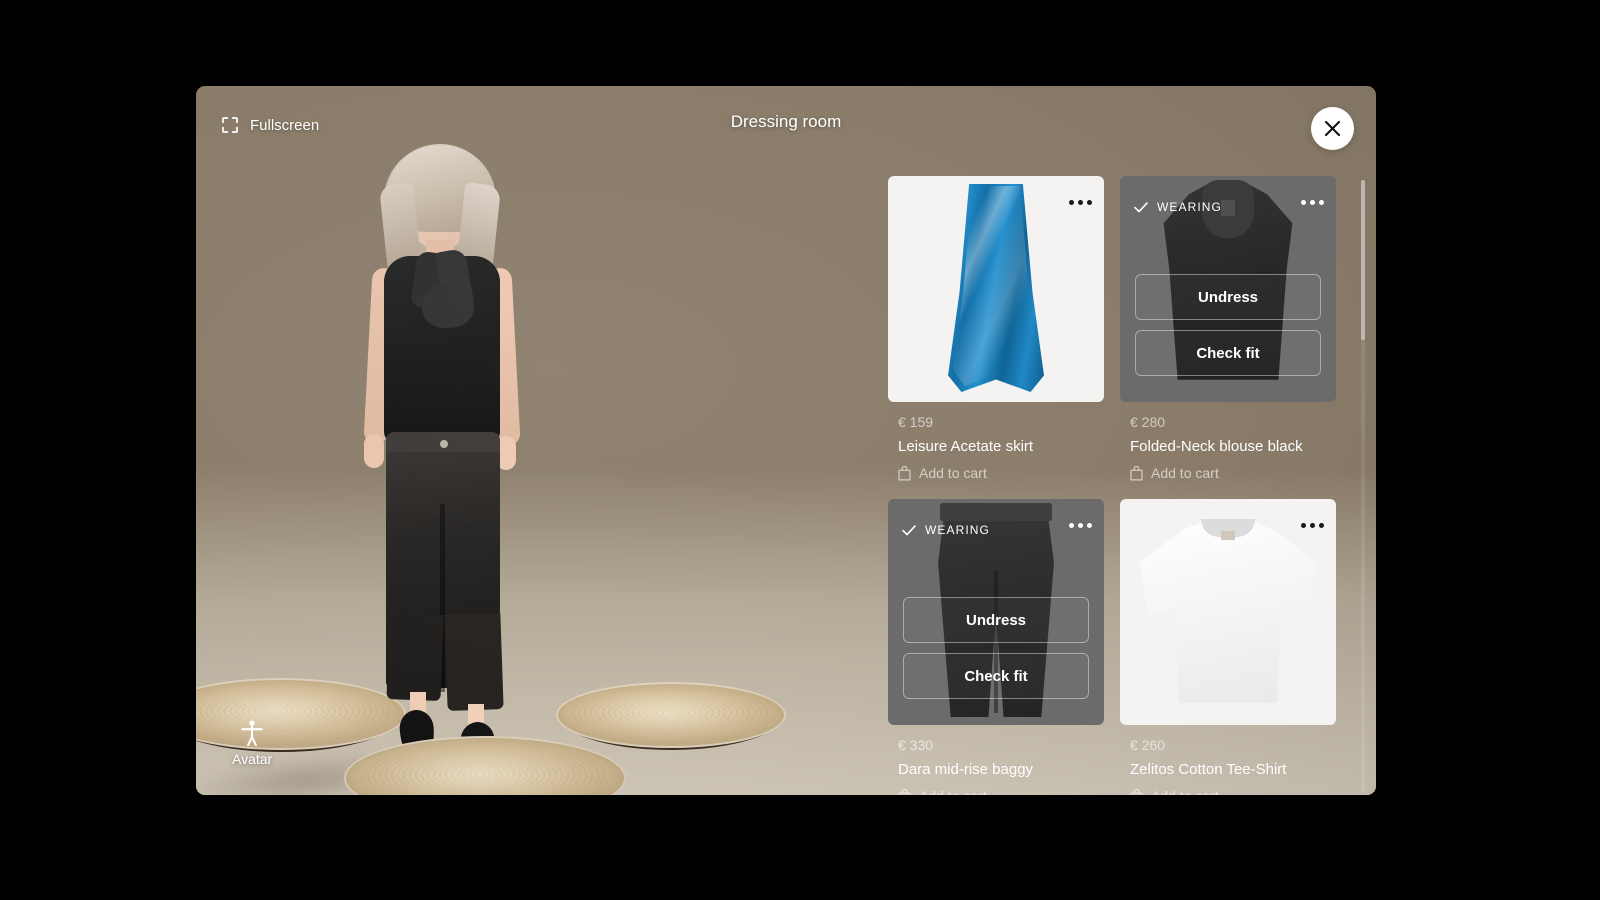  Describe the element at coordinates (996, 760) in the screenshot. I see `product-meta: € 330 Dara mid-rise baggy Add to cart` at that location.